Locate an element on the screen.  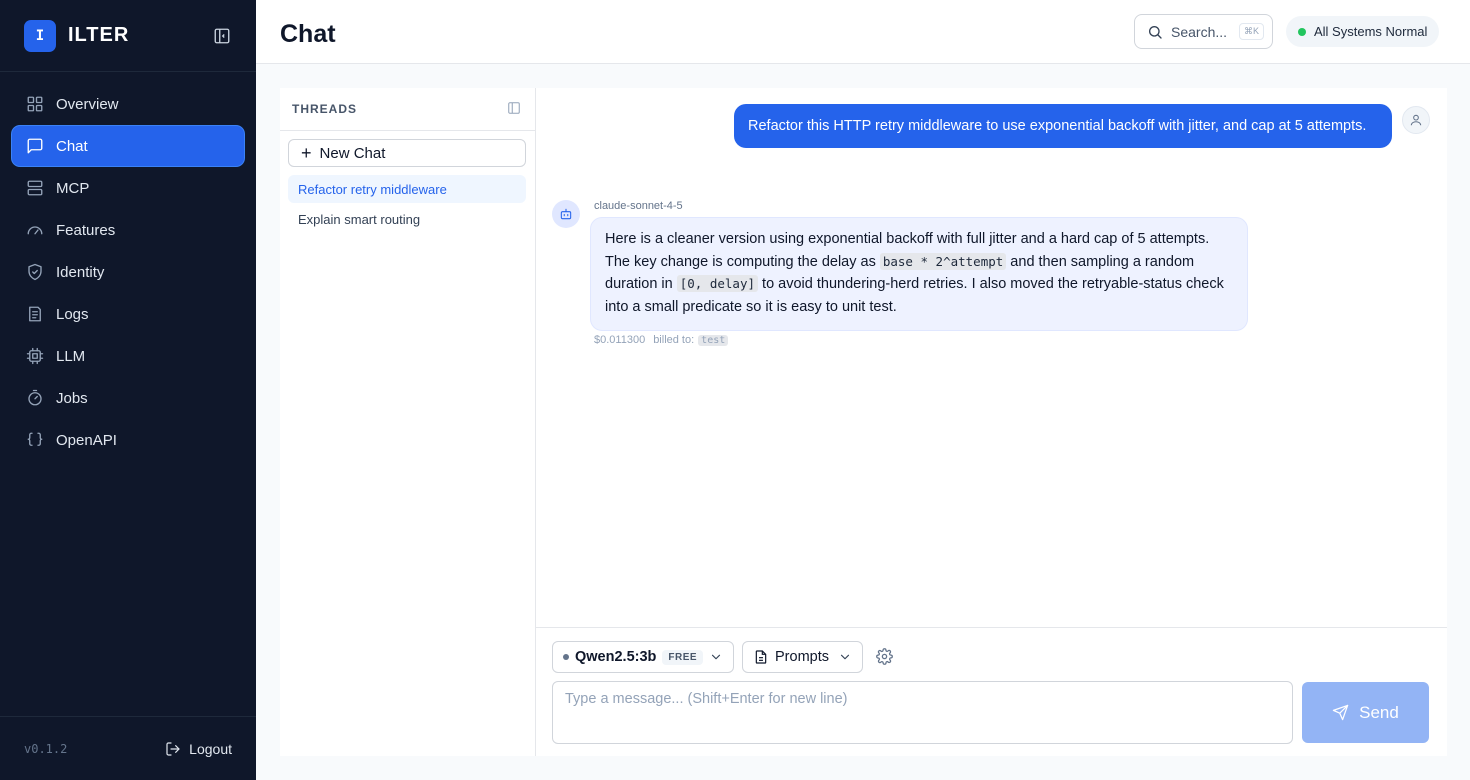
logs-icon is located at coordinates (35, 314).